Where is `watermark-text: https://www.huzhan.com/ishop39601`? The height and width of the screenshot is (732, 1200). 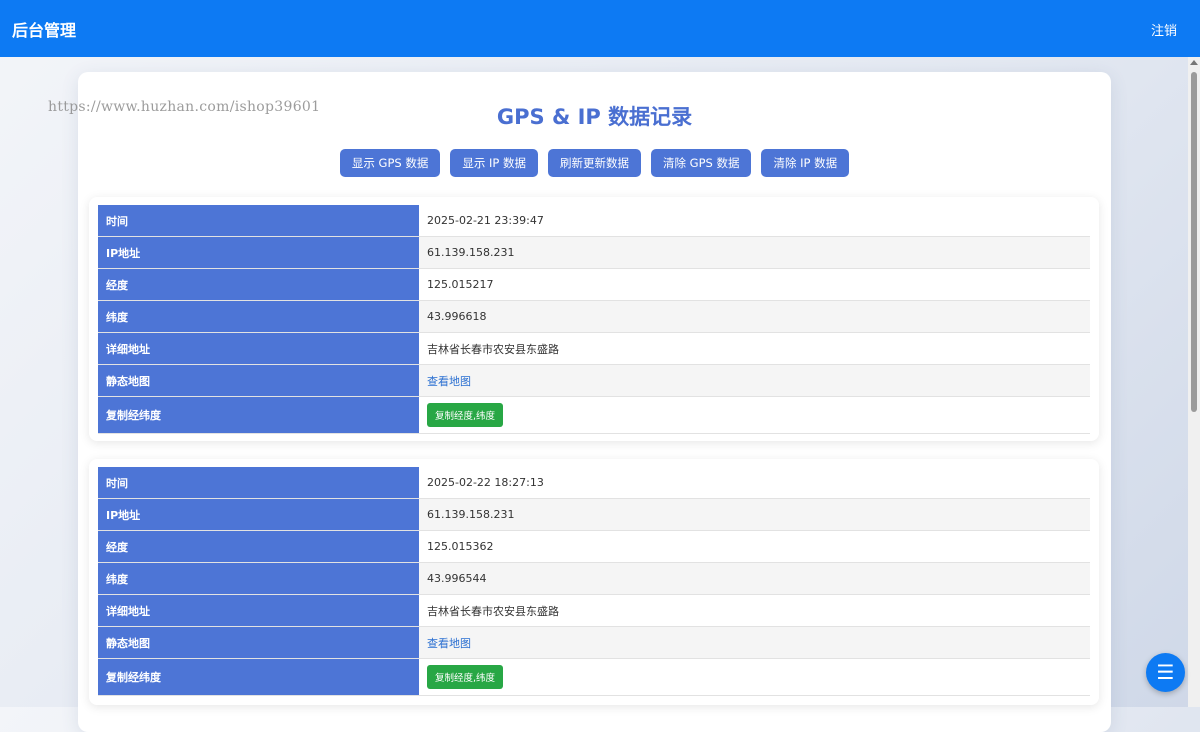 watermark-text: https://www.huzhan.com/ishop39601 is located at coordinates (184, 107).